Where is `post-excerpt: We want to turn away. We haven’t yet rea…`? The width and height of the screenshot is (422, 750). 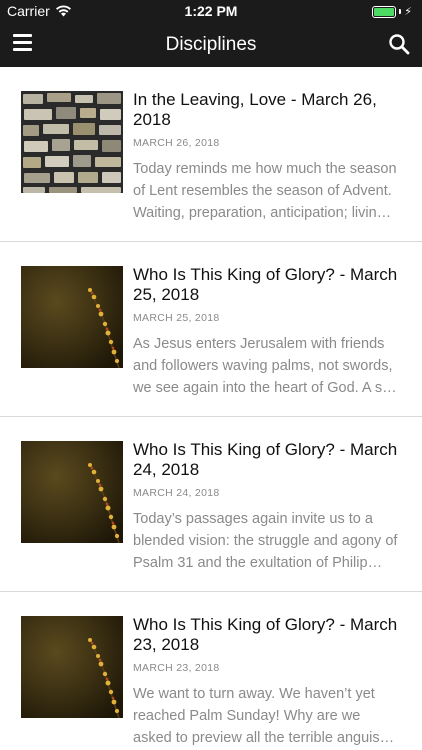
post-excerpt: We want to turn away. We haven’t yet rea… is located at coordinates (264, 716).